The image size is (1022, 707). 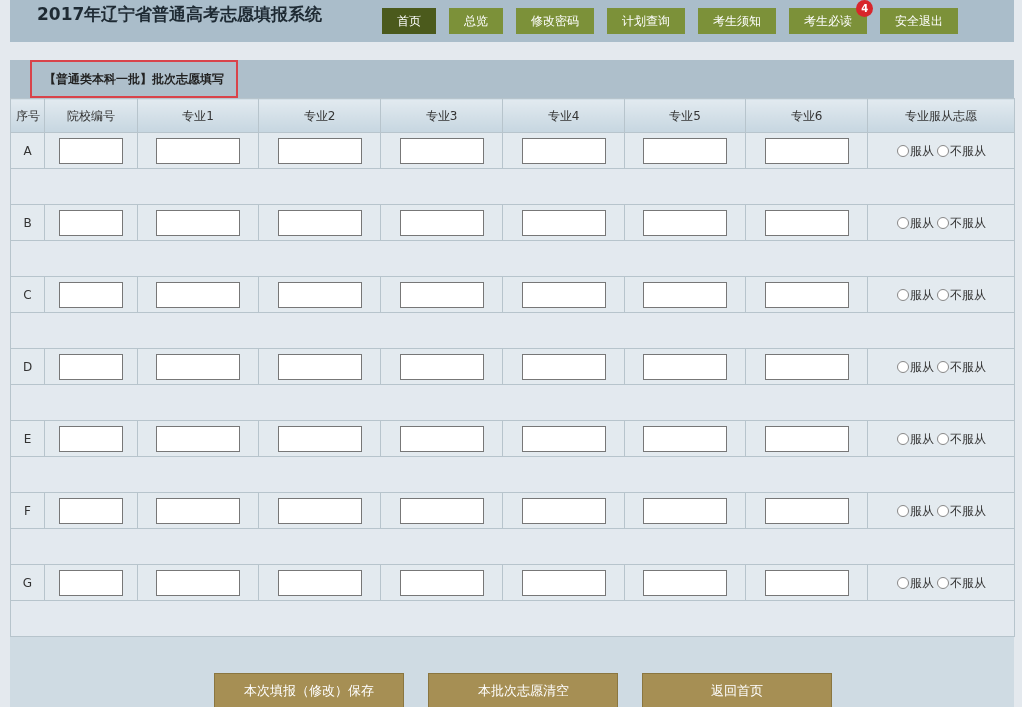 What do you see at coordinates (180, 14) in the screenshot?
I see `app-title: 2017年辽宁省普通高考志愿填报系统` at bounding box center [180, 14].